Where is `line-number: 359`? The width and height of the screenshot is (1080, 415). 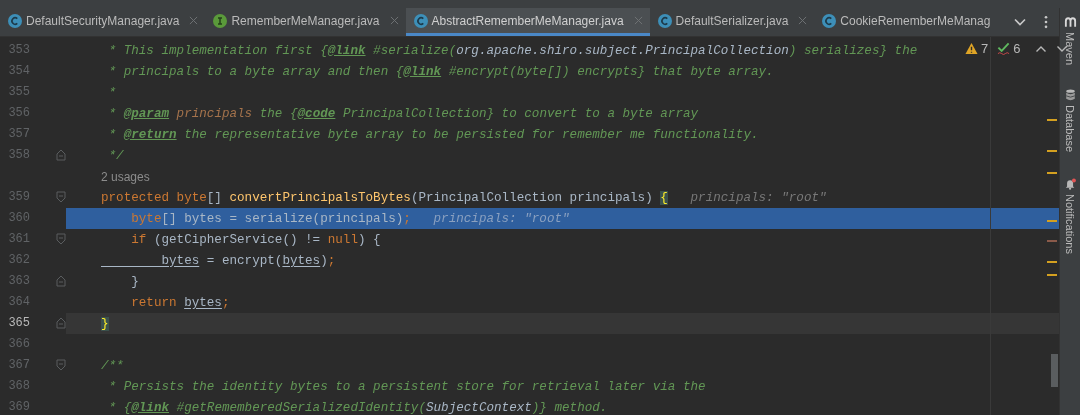 line-number: 359 is located at coordinates (18, 197).